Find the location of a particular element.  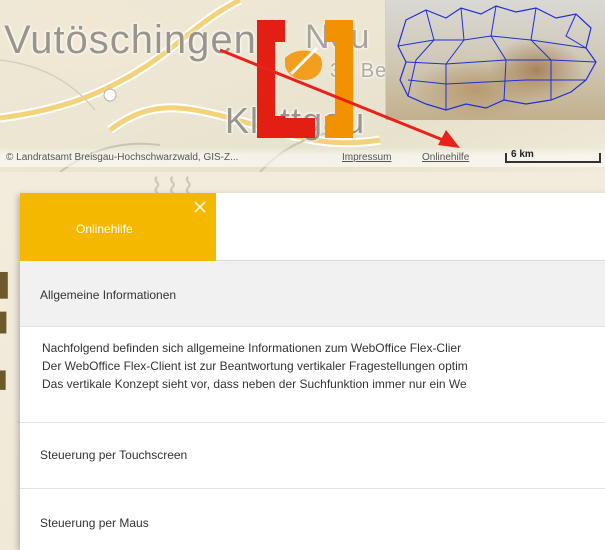

accordion-touchscreen: Steuerung per Touchscreen is located at coordinates (312, 455).